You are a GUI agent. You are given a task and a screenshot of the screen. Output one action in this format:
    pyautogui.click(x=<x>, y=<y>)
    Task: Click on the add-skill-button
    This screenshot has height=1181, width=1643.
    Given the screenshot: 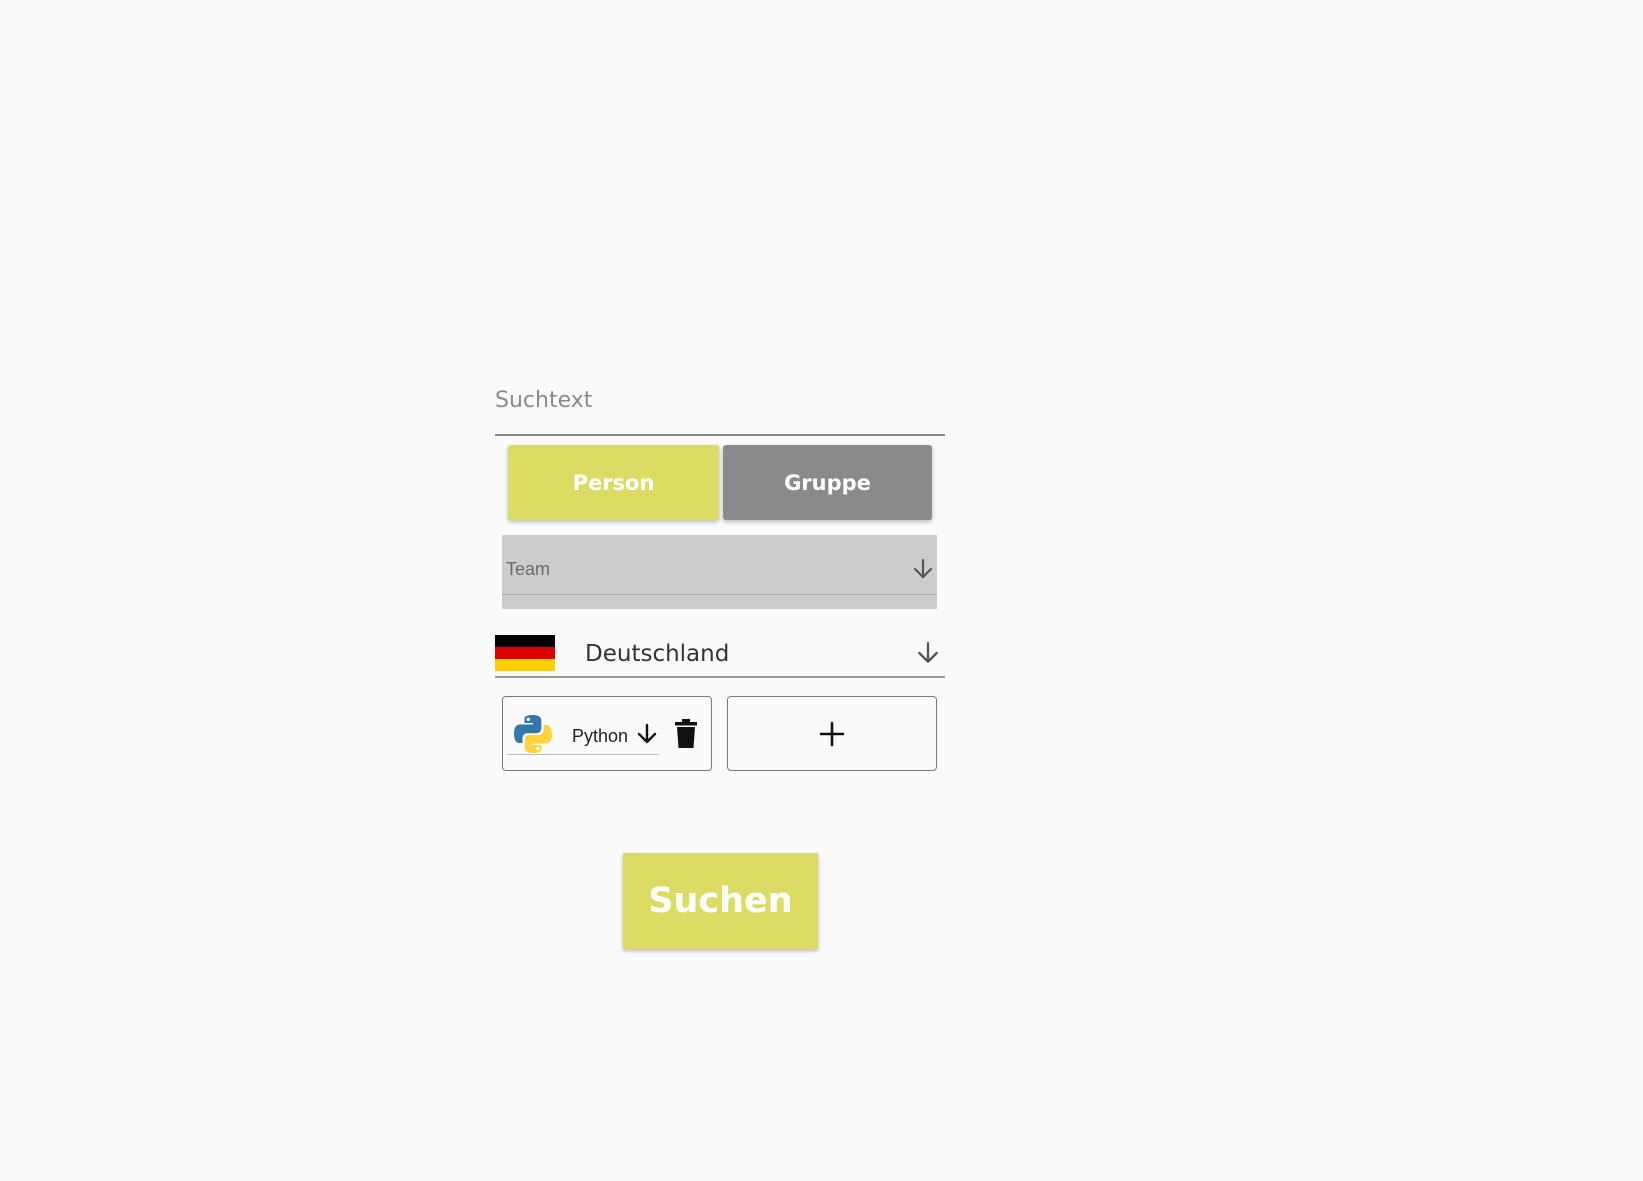 What is the action you would take?
    pyautogui.click(x=832, y=733)
    